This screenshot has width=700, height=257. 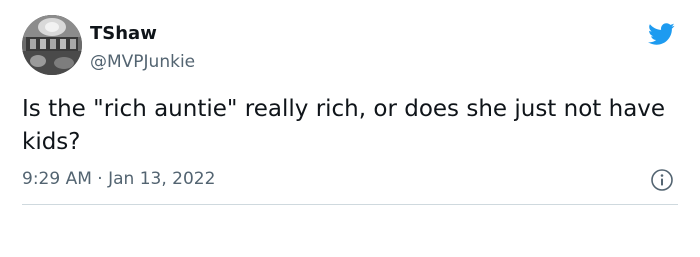 I want to click on avatar, so click(x=52, y=45).